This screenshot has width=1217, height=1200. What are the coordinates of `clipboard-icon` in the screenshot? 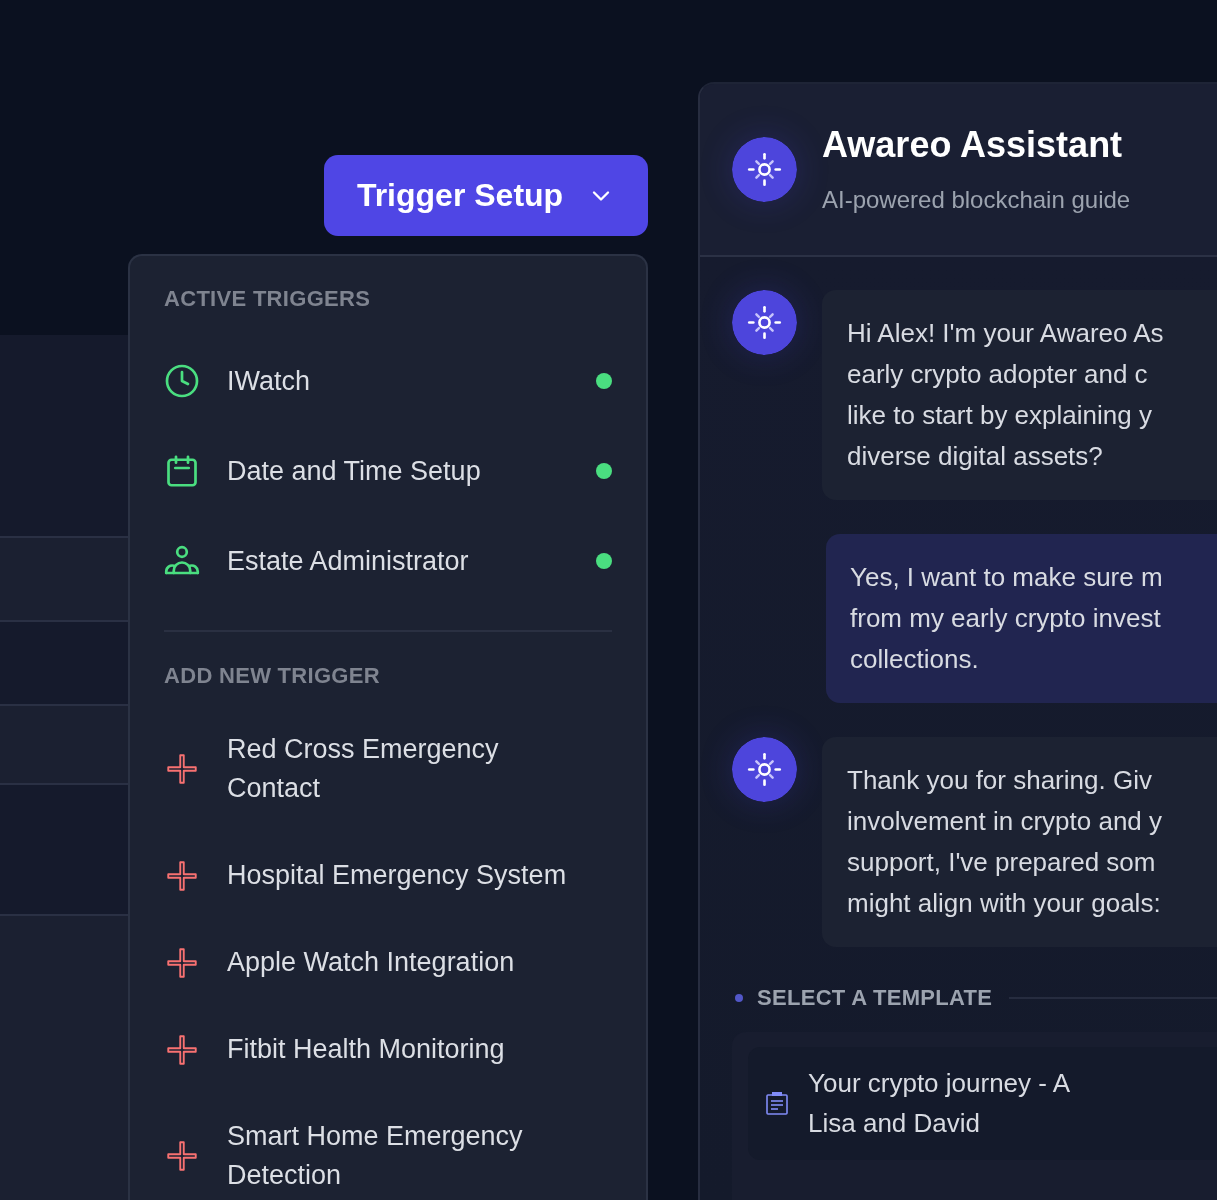 It's located at (777, 1103).